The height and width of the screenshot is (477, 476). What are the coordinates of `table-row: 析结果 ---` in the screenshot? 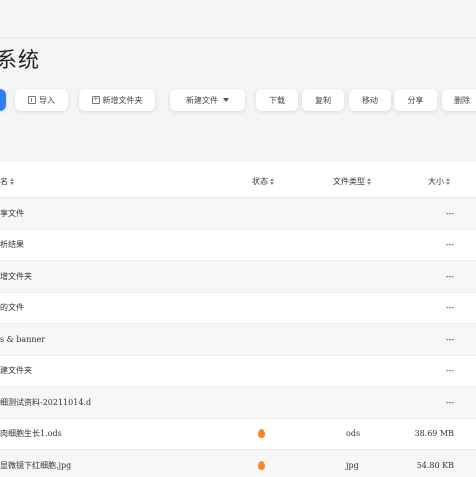 It's located at (238, 245).